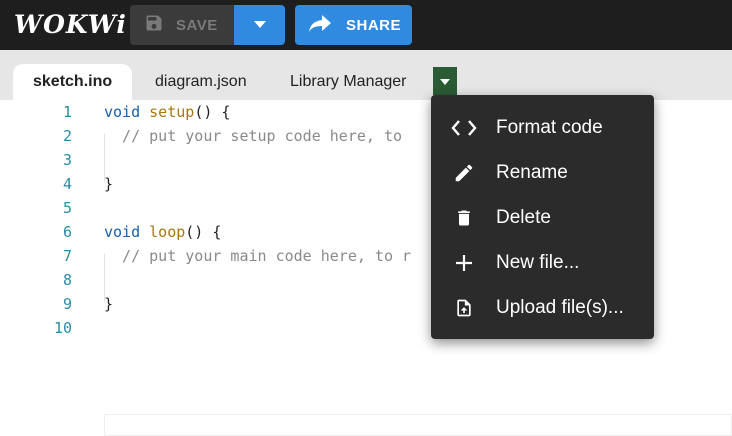 This screenshot has height=436, width=732. What do you see at coordinates (62, 328) in the screenshot?
I see `line-number: 10` at bounding box center [62, 328].